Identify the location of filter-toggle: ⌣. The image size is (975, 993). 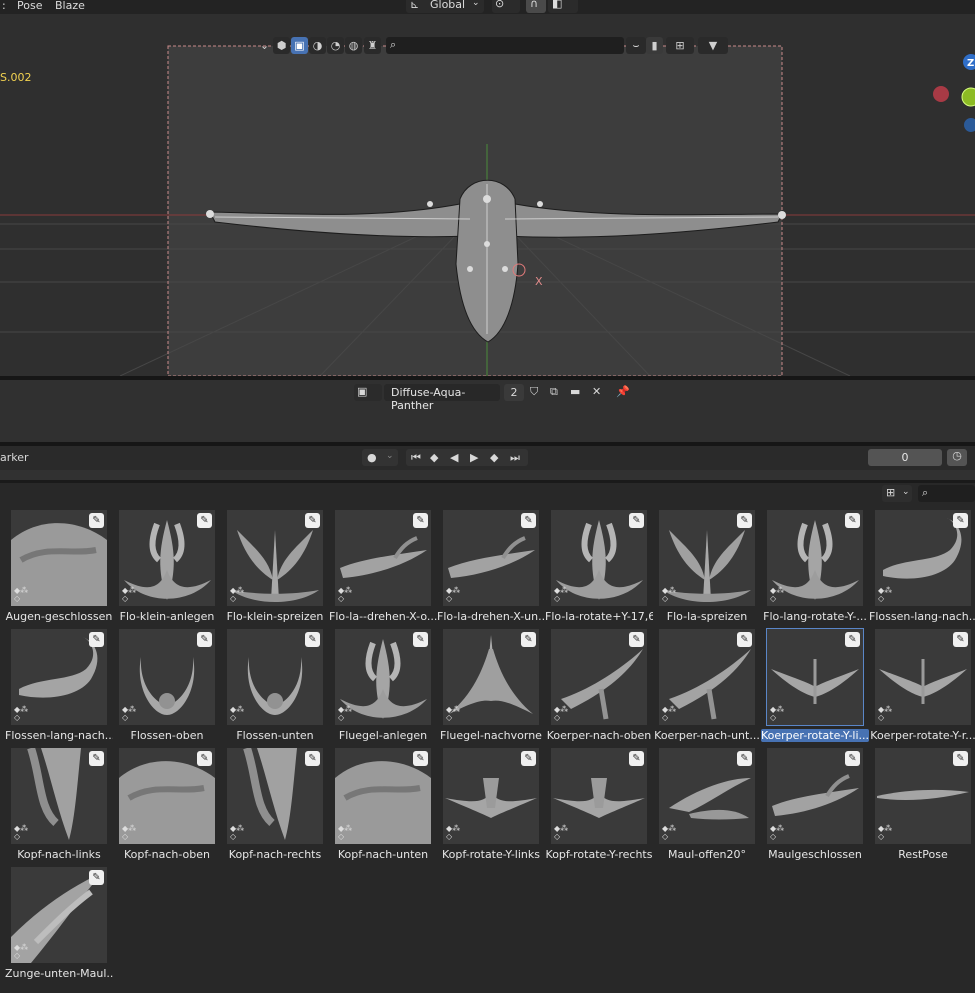
(636, 45).